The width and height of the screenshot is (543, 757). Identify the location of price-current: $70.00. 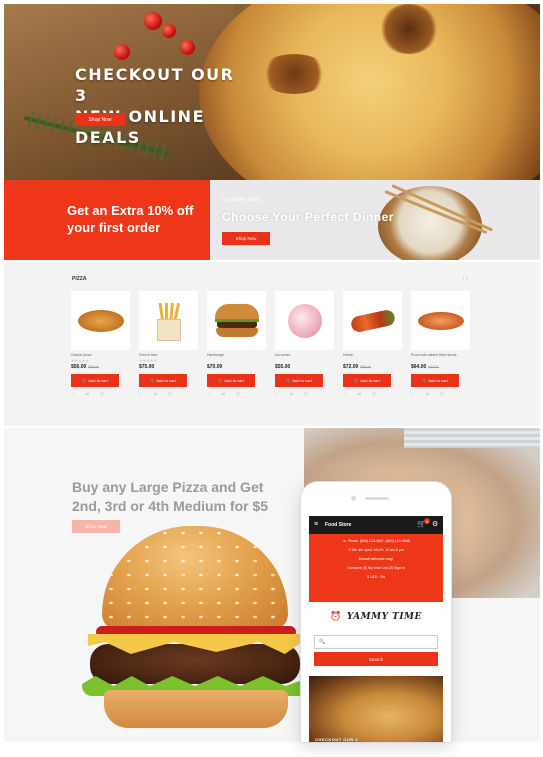
(215, 367).